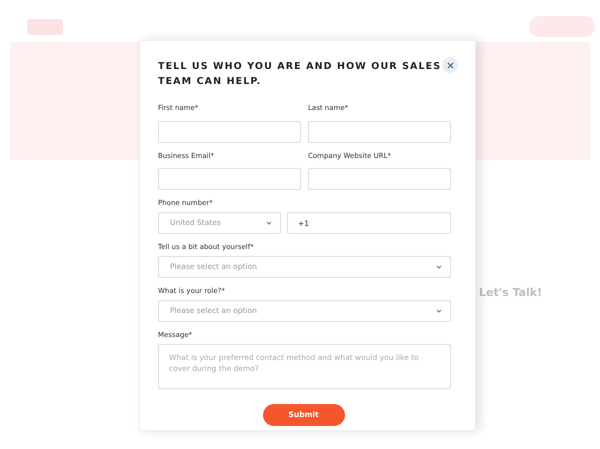 Image resolution: width=600 pixels, height=449 pixels. Describe the element at coordinates (510, 293) in the screenshot. I see `background-heading: Let's Talk!` at that location.